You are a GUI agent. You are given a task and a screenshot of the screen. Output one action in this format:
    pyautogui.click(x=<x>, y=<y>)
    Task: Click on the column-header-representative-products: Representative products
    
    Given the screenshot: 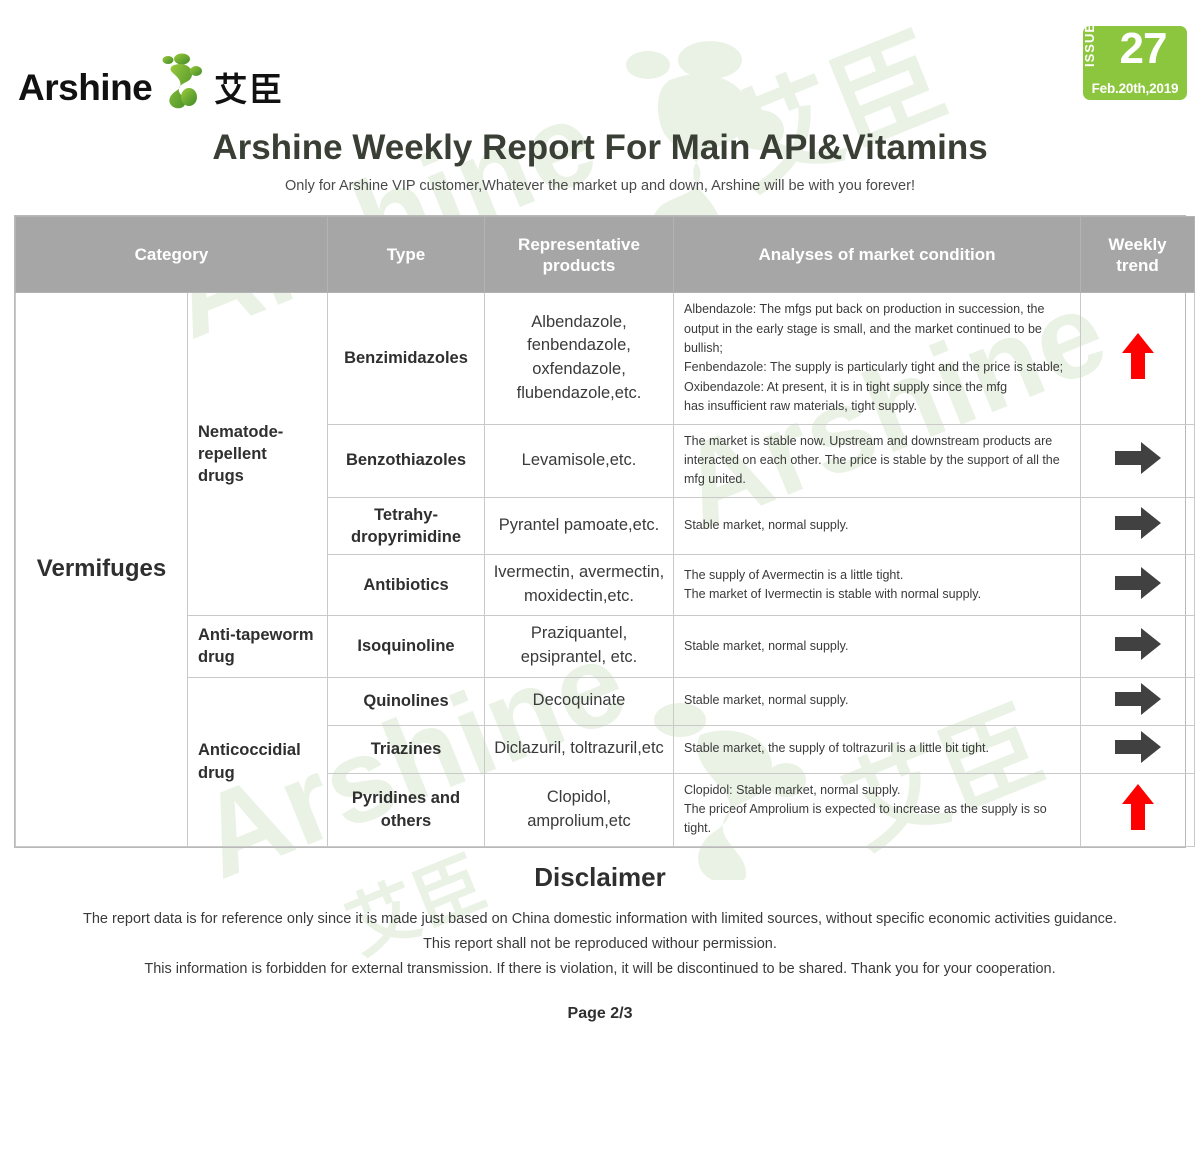 What is the action you would take?
    pyautogui.click(x=579, y=255)
    